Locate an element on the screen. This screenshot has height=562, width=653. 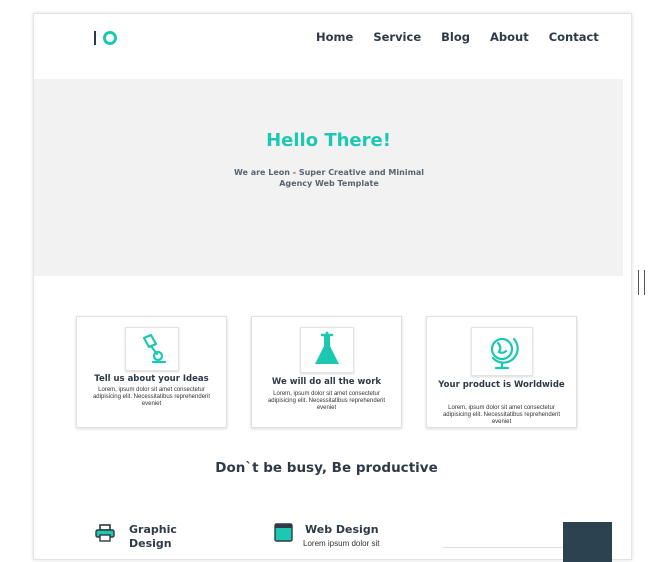
hero-title: Hello There! is located at coordinates (328, 140).